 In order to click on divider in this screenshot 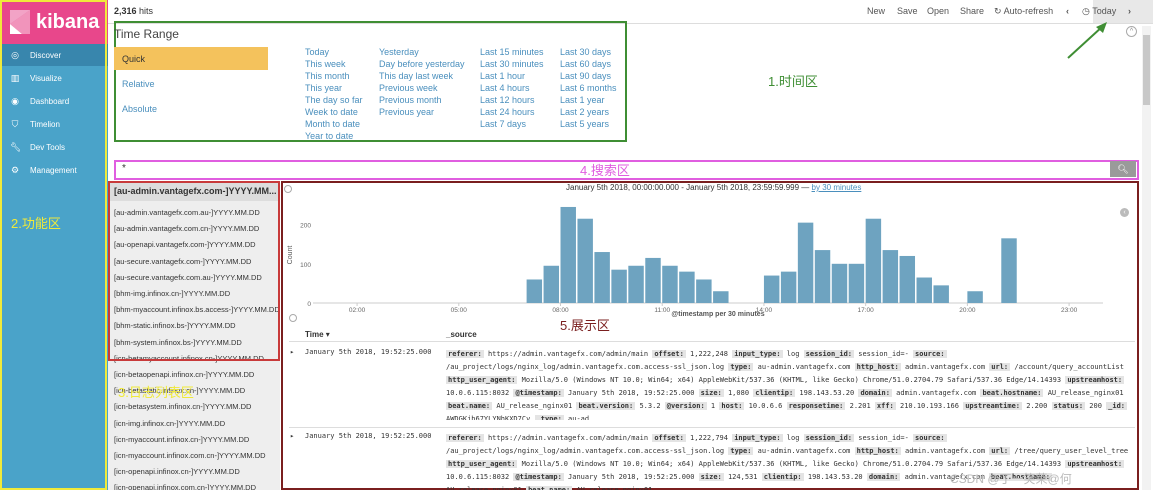, I will do `click(712, 341)`.